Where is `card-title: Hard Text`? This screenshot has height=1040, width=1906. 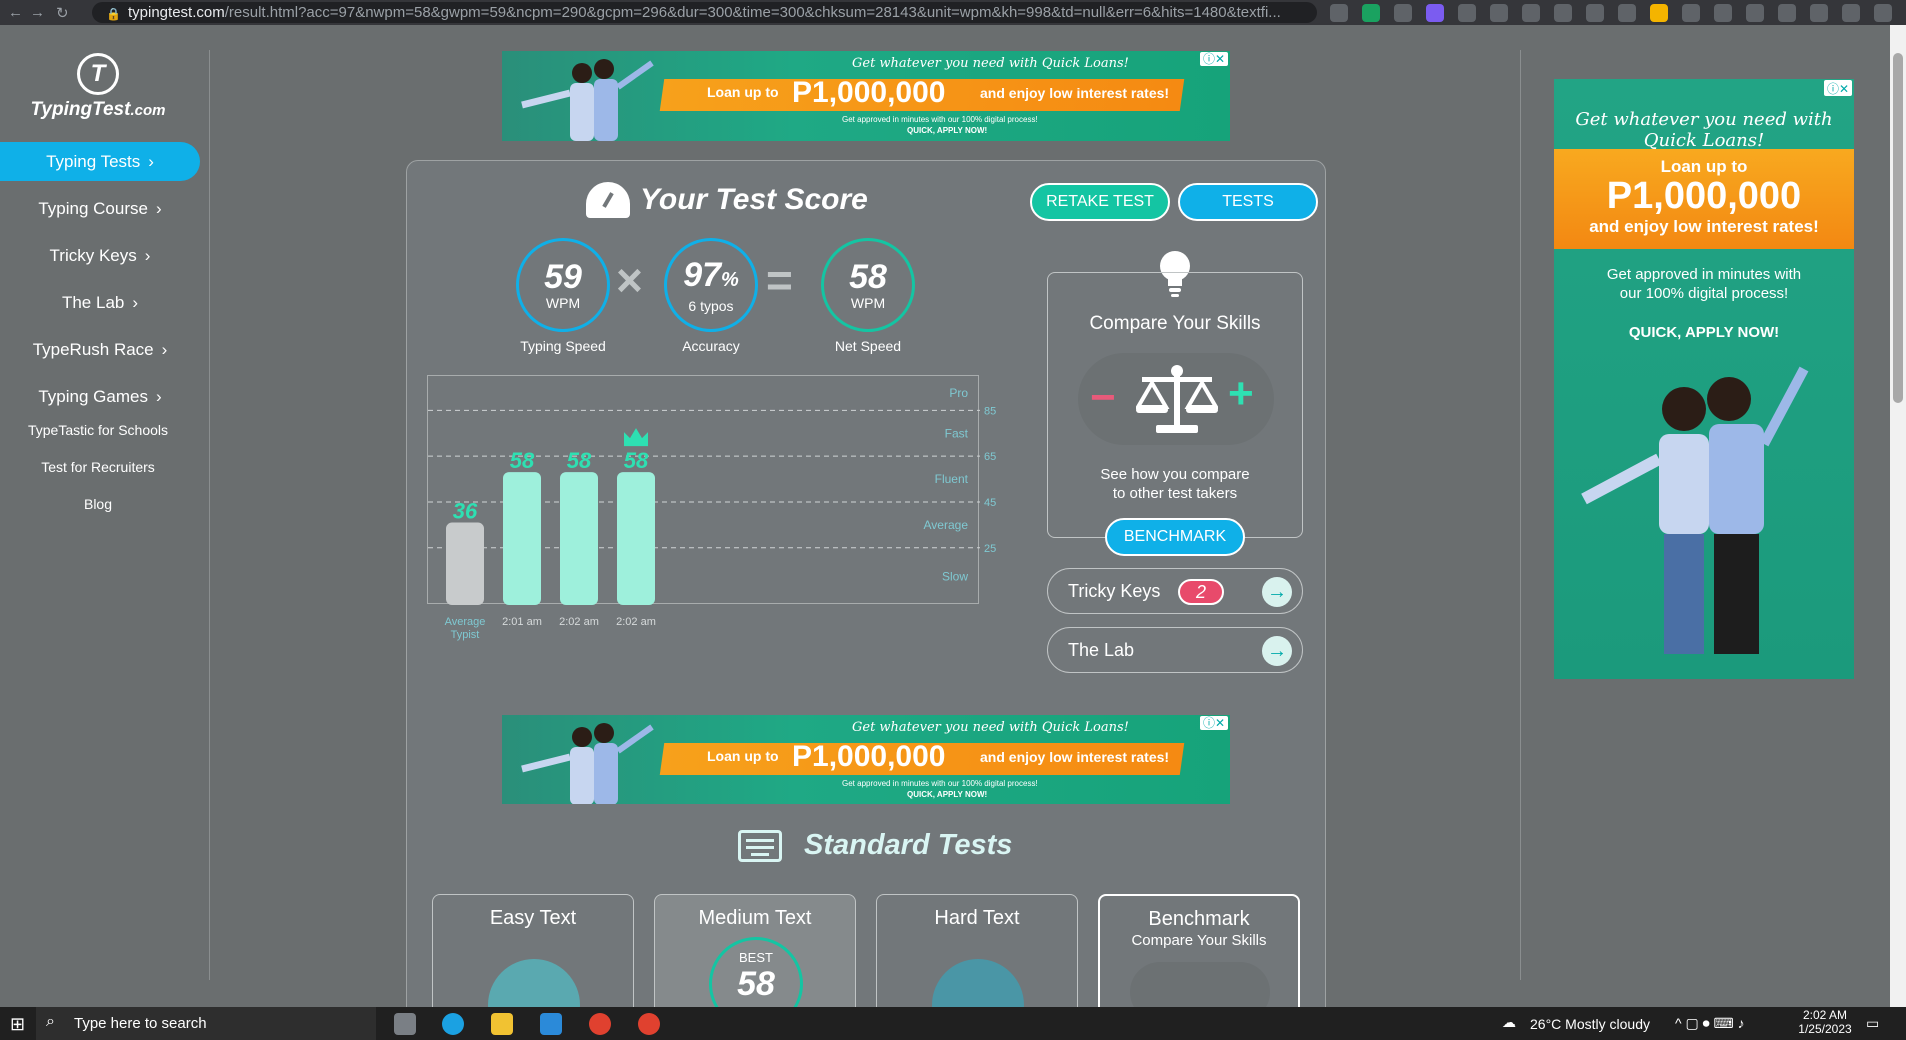 card-title: Hard Text is located at coordinates (977, 918).